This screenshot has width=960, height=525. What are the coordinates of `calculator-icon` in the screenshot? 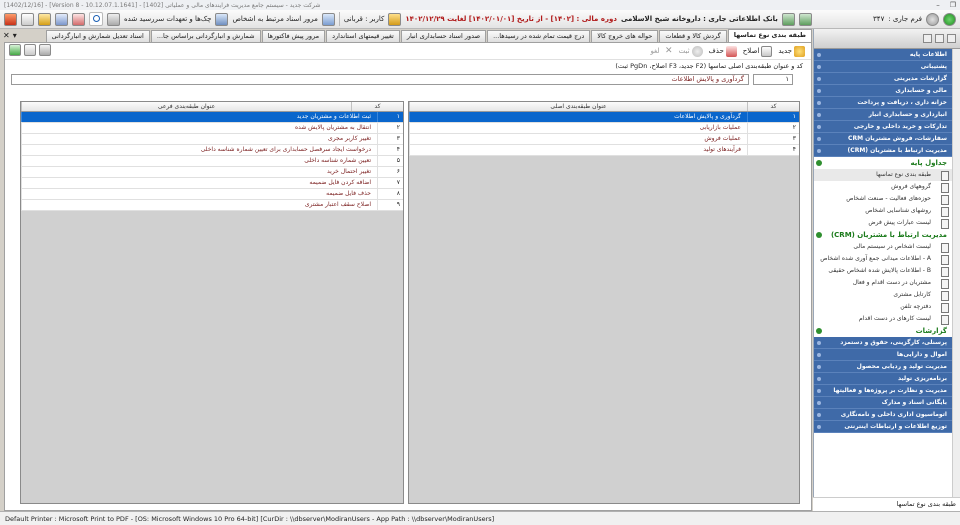 It's located at (113, 19).